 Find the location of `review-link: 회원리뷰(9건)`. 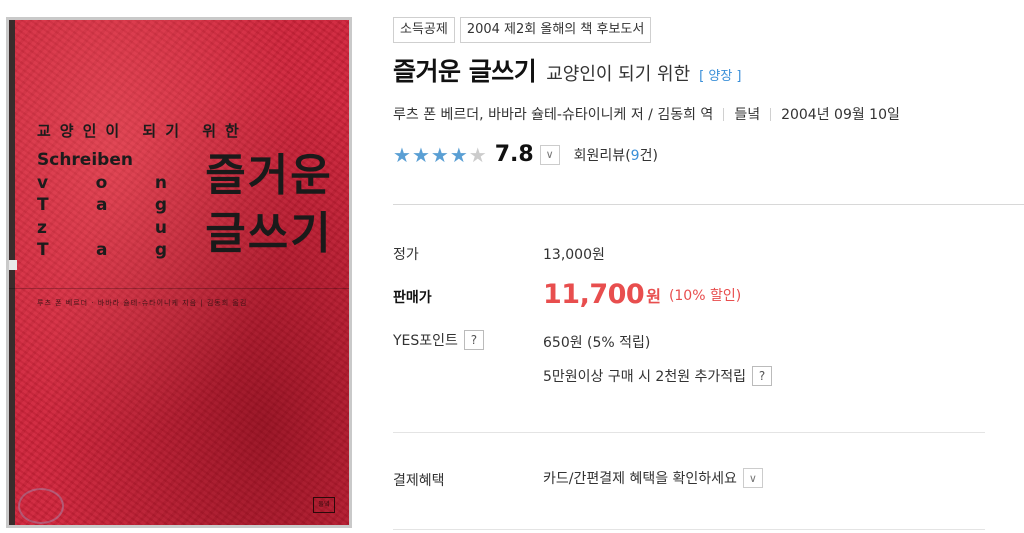

review-link: 회원리뷰(9건) is located at coordinates (616, 155).